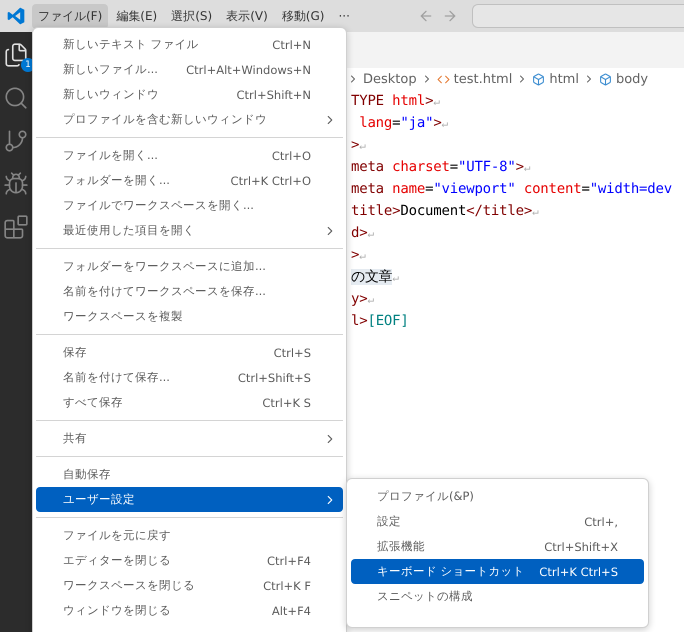 This screenshot has width=684, height=632. I want to click on menu-item: 新しいウィンドウ Ctrl+Shift+N, so click(189, 94).